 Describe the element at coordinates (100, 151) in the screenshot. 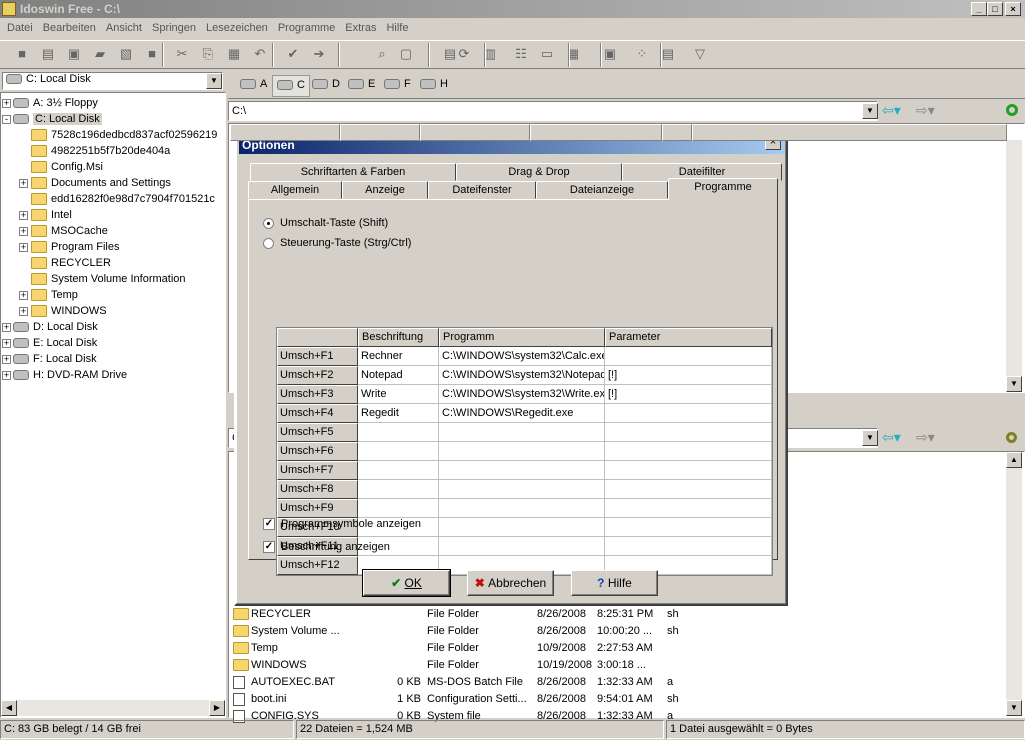

I see `tree-item: 4982251b5f7b20de404a` at that location.